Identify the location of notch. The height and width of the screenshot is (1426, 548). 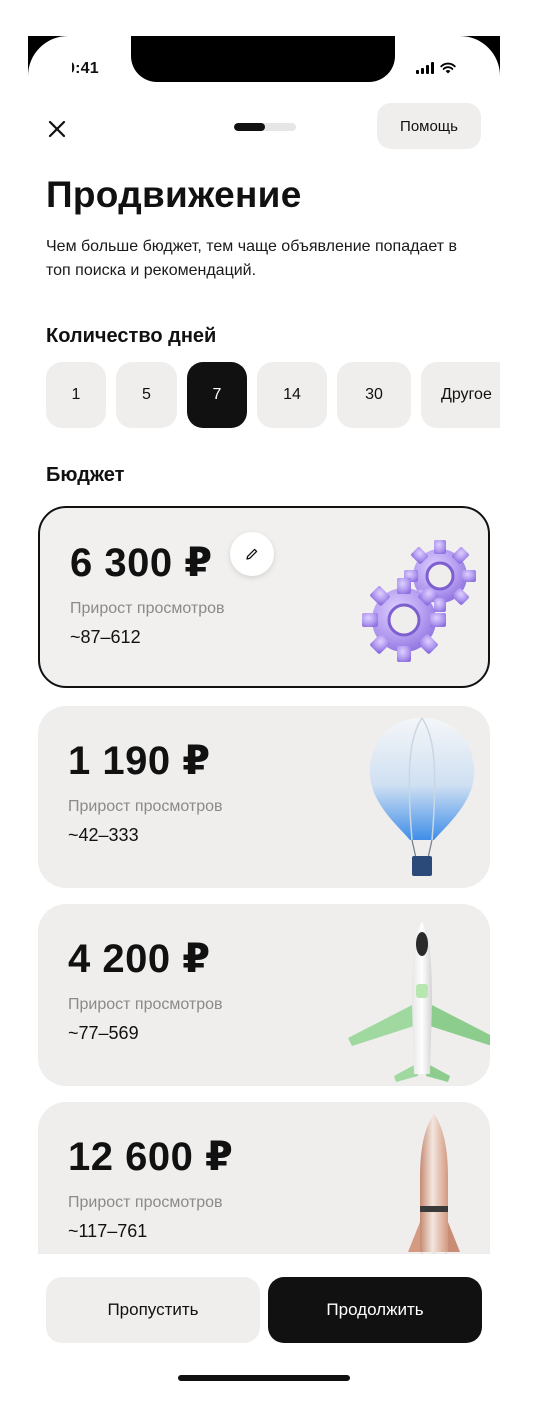
(263, 59).